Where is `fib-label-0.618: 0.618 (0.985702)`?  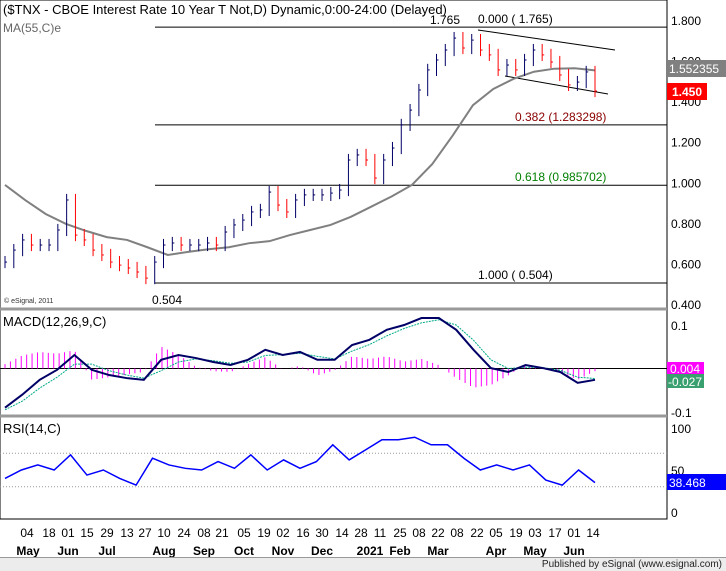
fib-label-0.618: 0.618 (0.985702) is located at coordinates (560, 177).